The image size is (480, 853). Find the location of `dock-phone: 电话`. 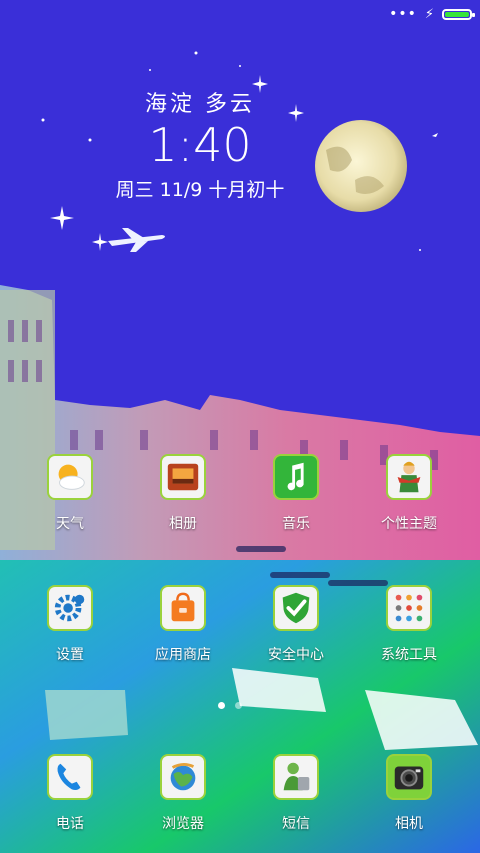

dock-phone: 电话 is located at coordinates (70, 793).